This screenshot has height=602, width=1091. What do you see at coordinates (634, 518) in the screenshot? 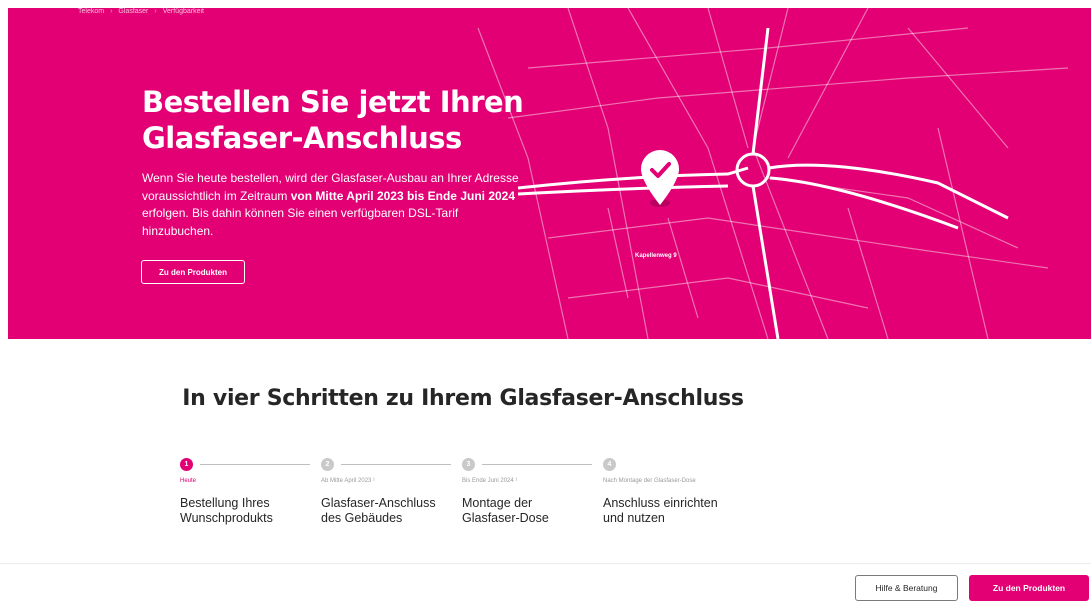
I see `step-description-line: und nutzen` at bounding box center [634, 518].